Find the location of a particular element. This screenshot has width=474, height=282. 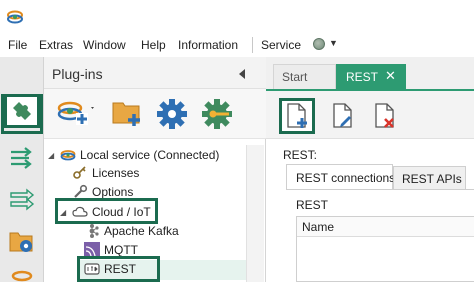

tree-item-apache-kafka: Apache Kafka is located at coordinates (131, 231).